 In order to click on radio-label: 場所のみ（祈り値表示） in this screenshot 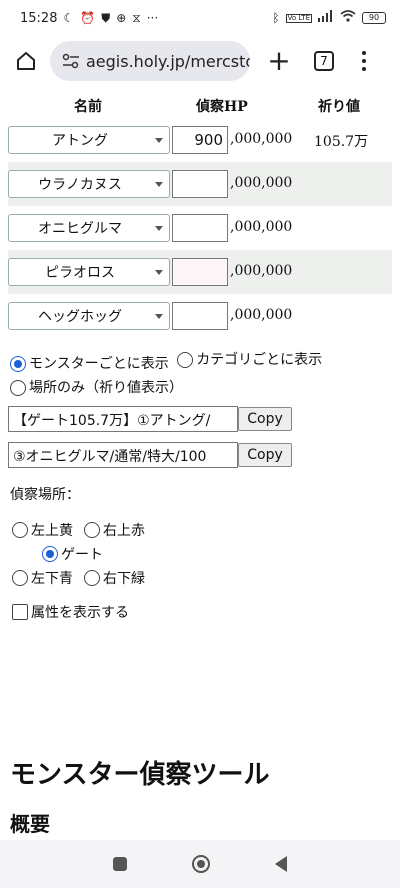, I will do `click(106, 388)`.